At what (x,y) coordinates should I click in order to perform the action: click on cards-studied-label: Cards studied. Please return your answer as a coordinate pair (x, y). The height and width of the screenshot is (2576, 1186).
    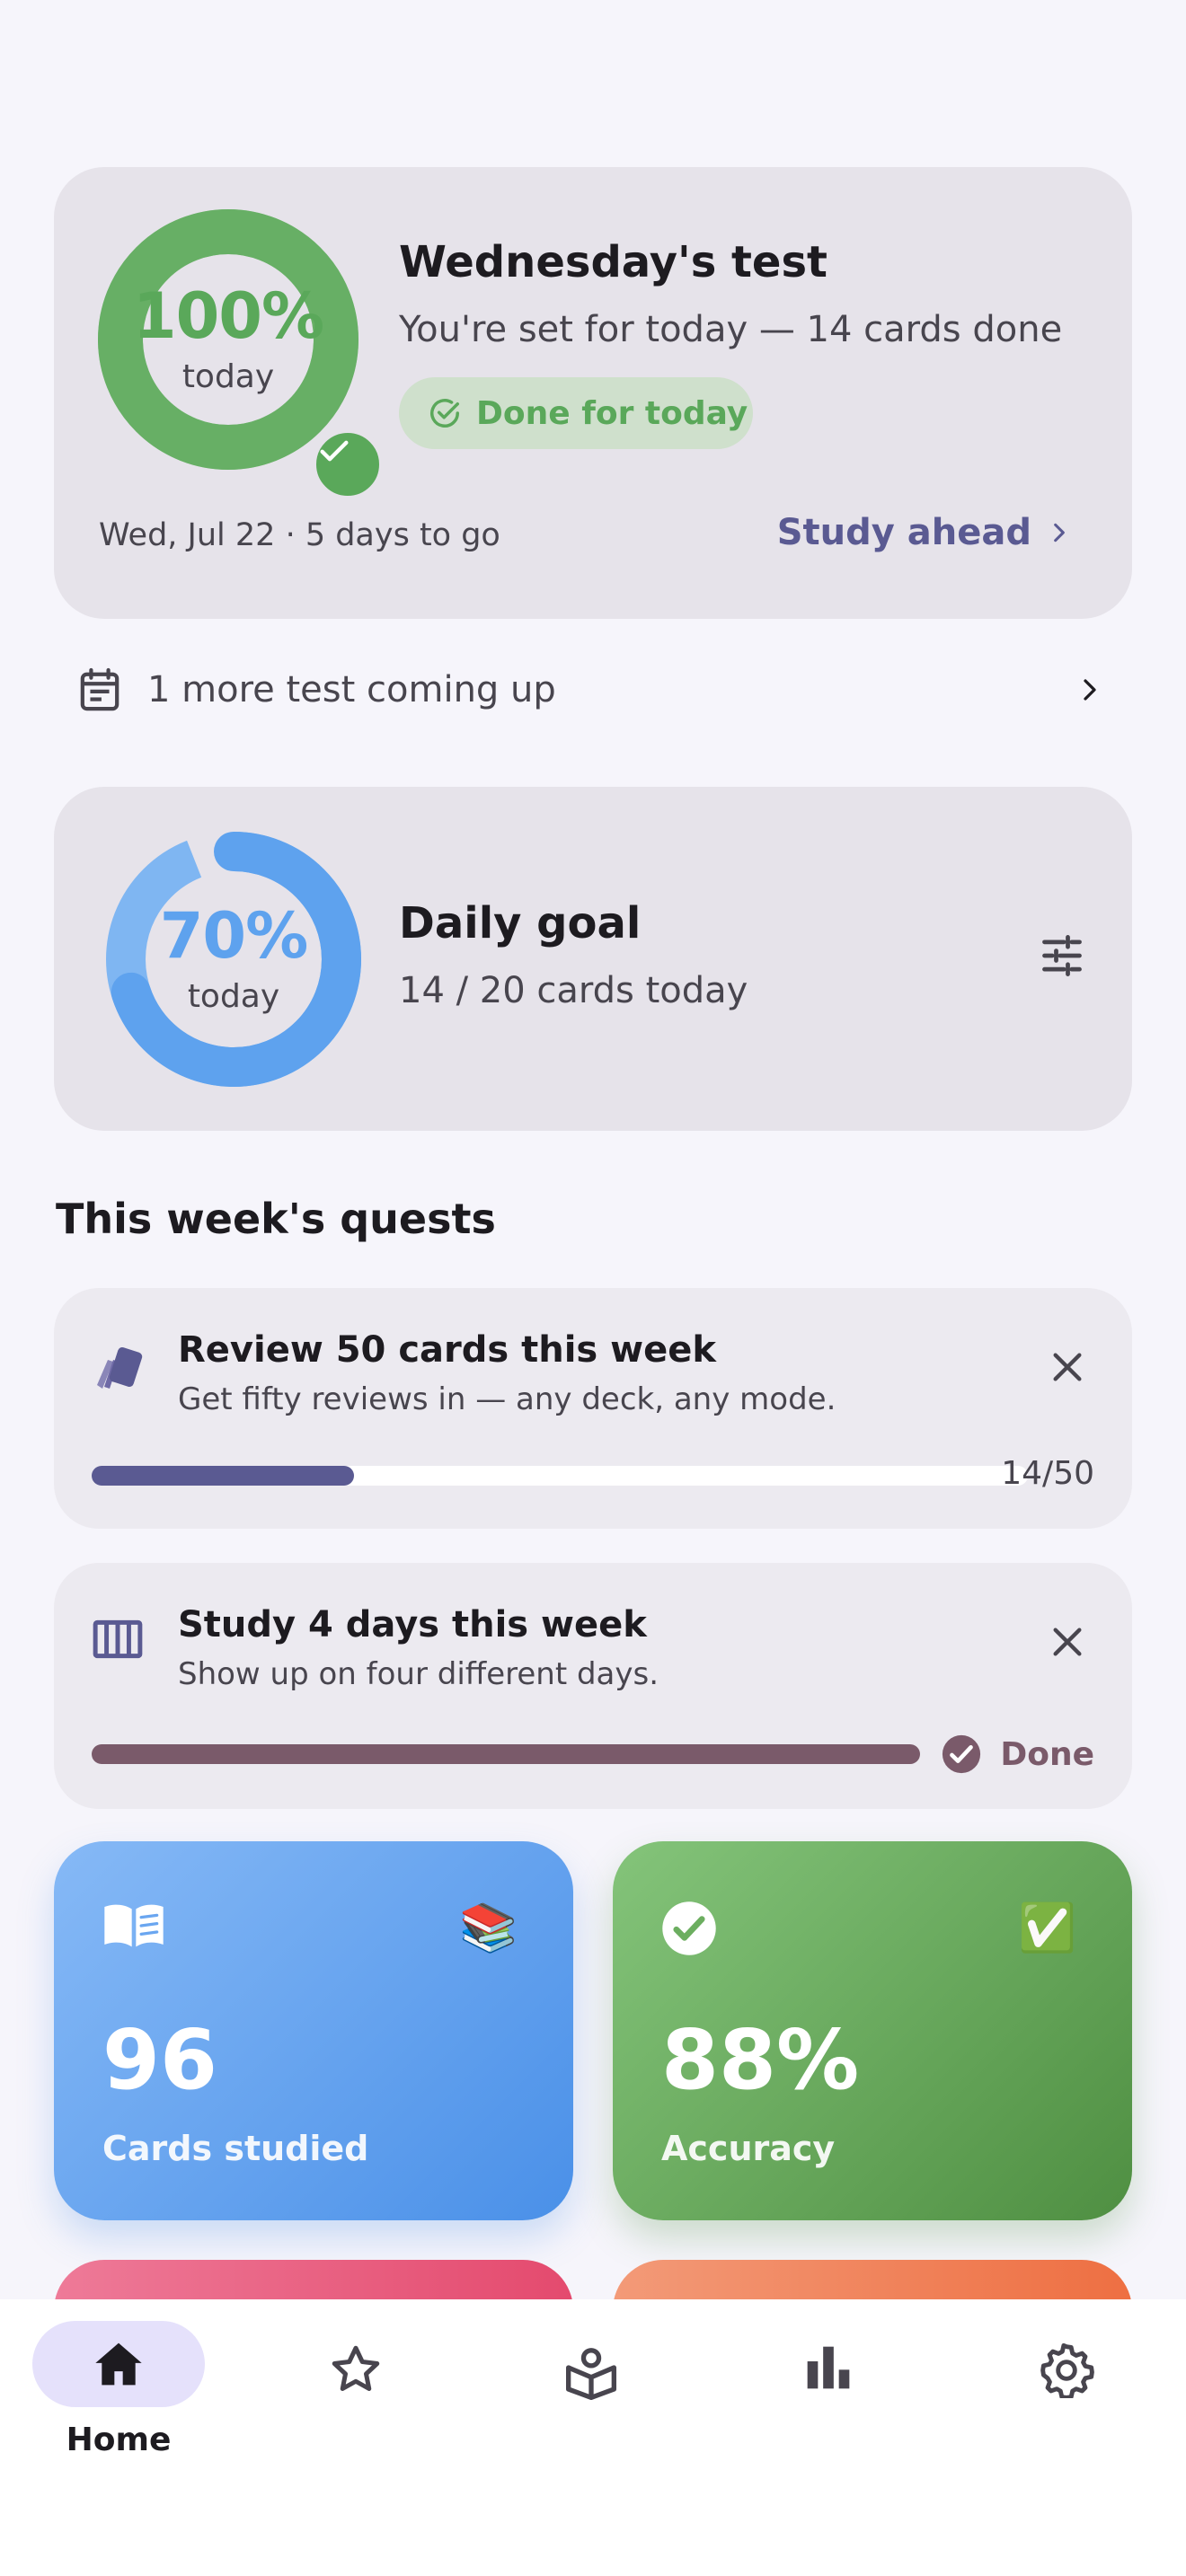
    Looking at the image, I should click on (235, 2148).